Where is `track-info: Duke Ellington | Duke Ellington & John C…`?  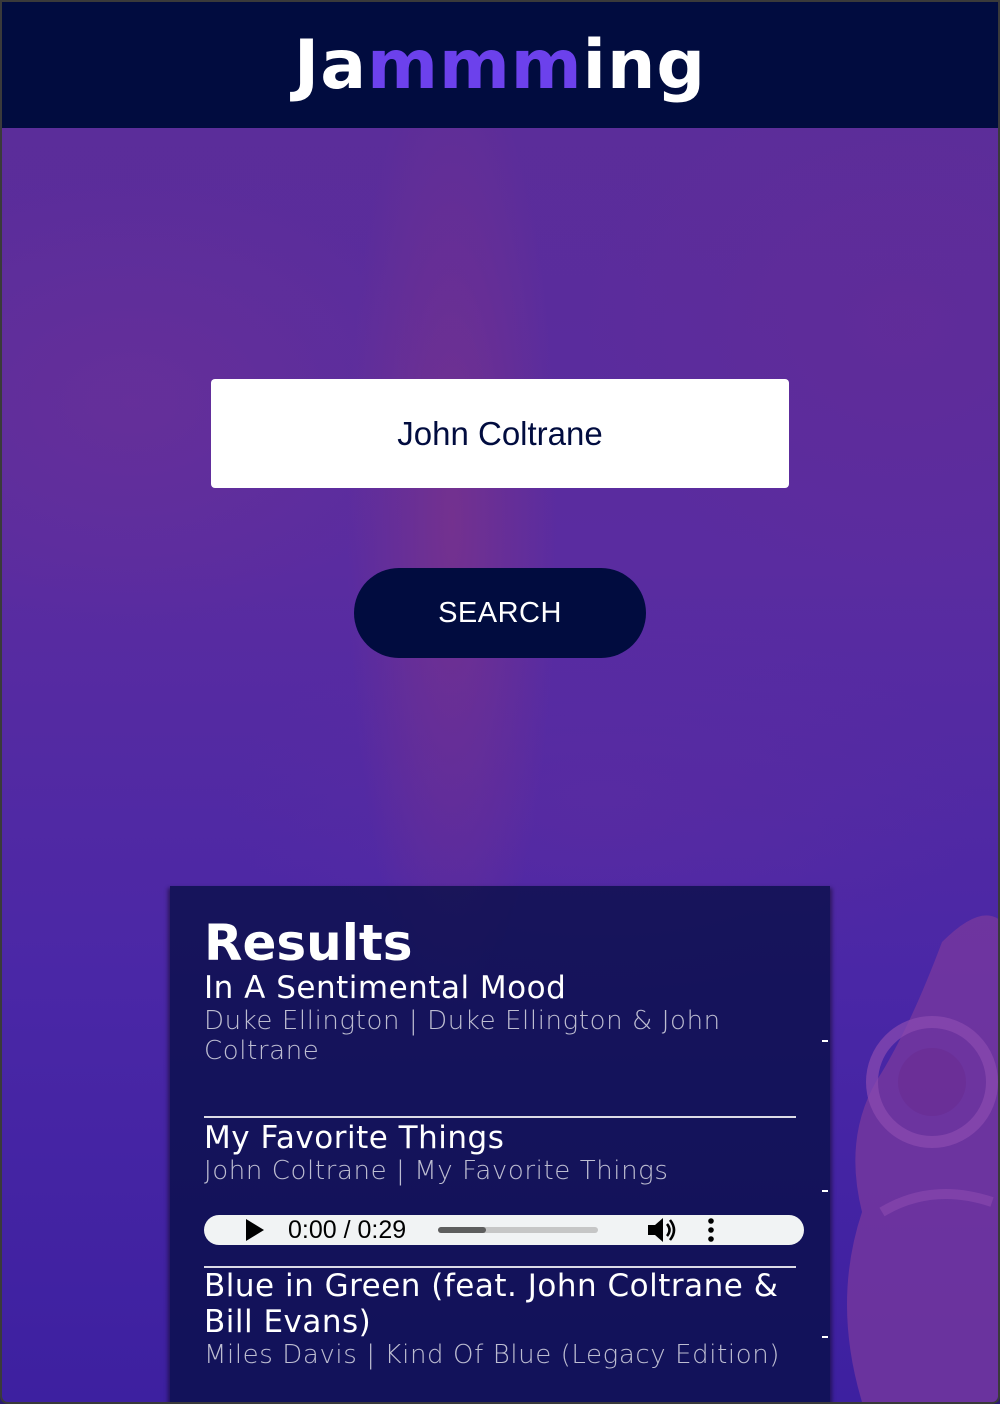 track-info: Duke Ellington | Duke Ellington & John C… is located at coordinates (462, 1036).